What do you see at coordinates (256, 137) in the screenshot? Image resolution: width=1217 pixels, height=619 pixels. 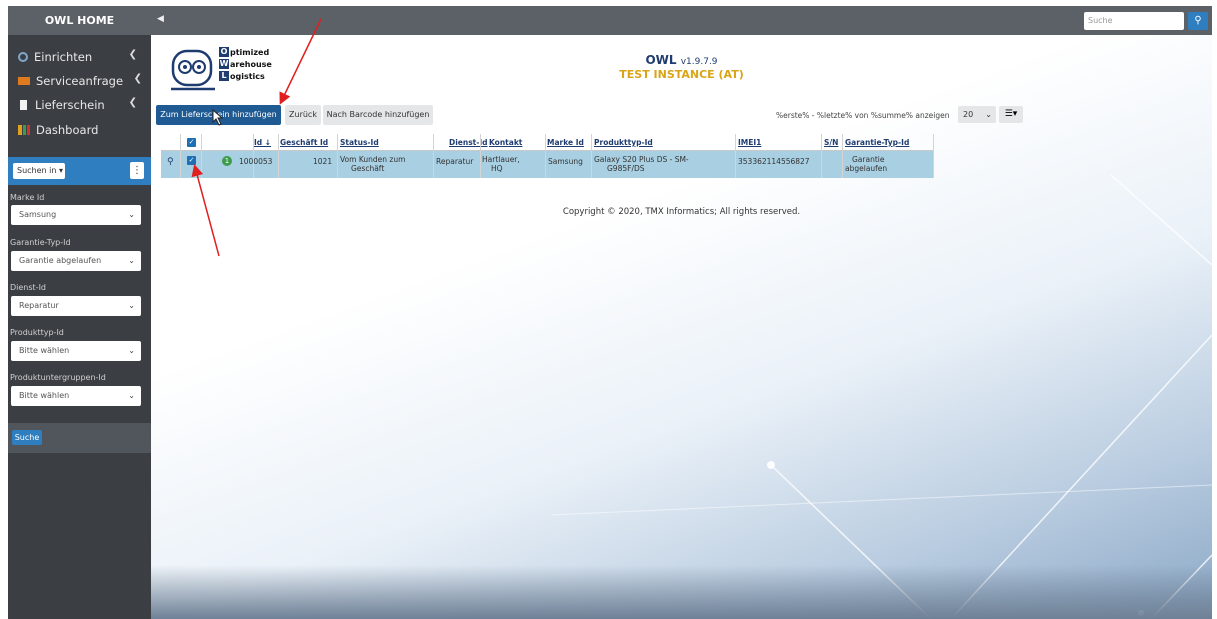 I see `annotation-arrows` at bounding box center [256, 137].